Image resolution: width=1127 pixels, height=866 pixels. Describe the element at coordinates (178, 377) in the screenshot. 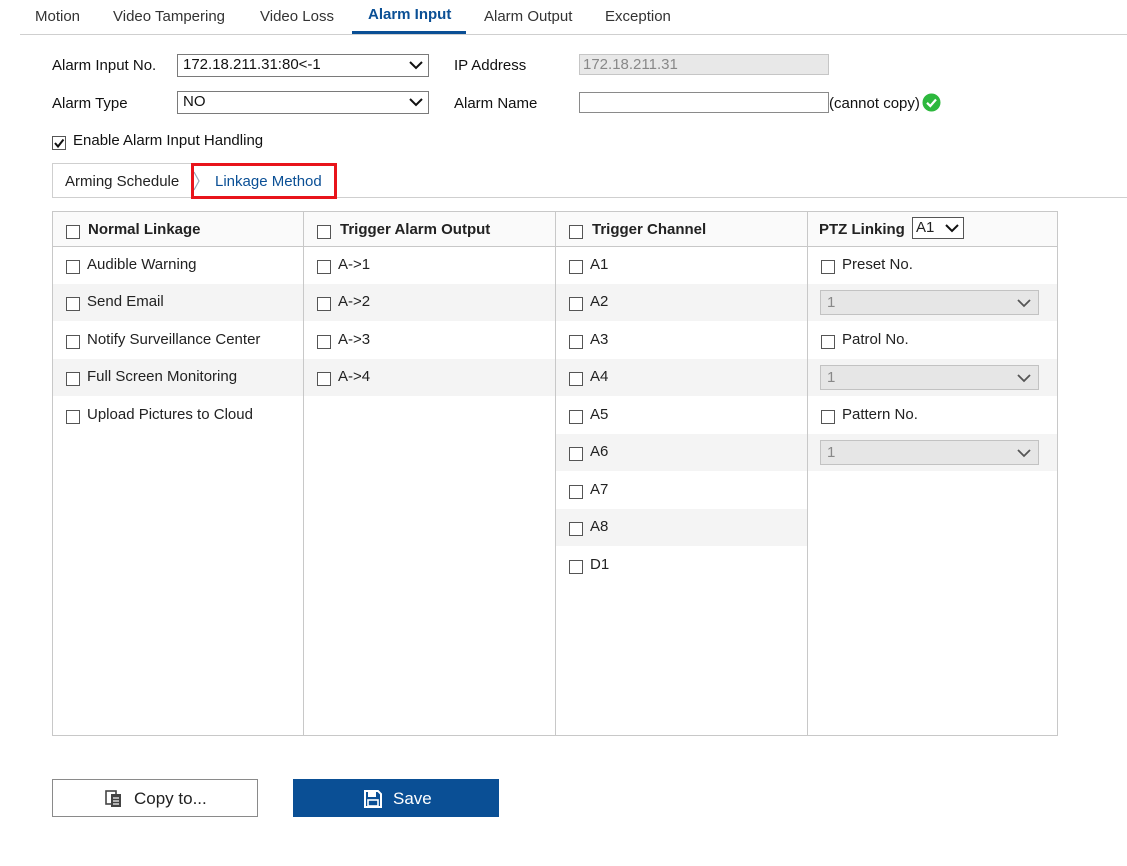

I see `list-item: Full Screen Monitoring` at that location.